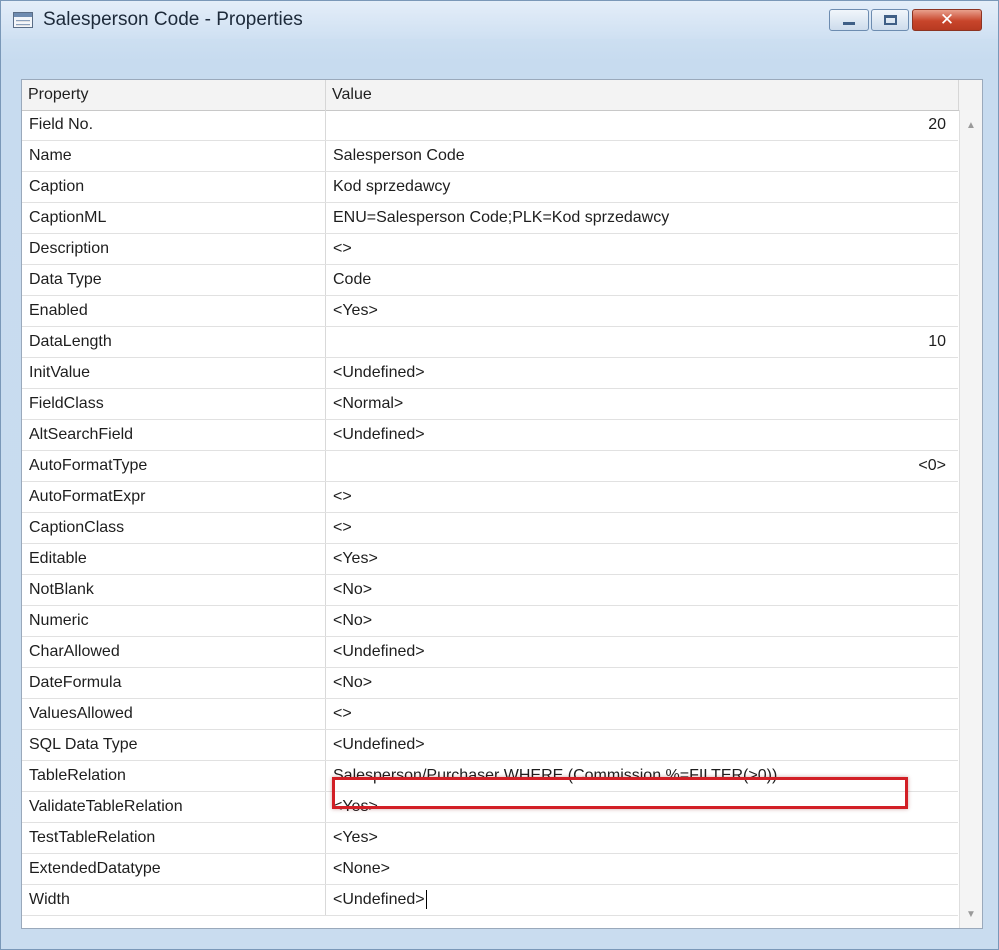 Image resolution: width=999 pixels, height=950 pixels. Describe the element at coordinates (947, 20) in the screenshot. I see `close-button: ✕` at that location.